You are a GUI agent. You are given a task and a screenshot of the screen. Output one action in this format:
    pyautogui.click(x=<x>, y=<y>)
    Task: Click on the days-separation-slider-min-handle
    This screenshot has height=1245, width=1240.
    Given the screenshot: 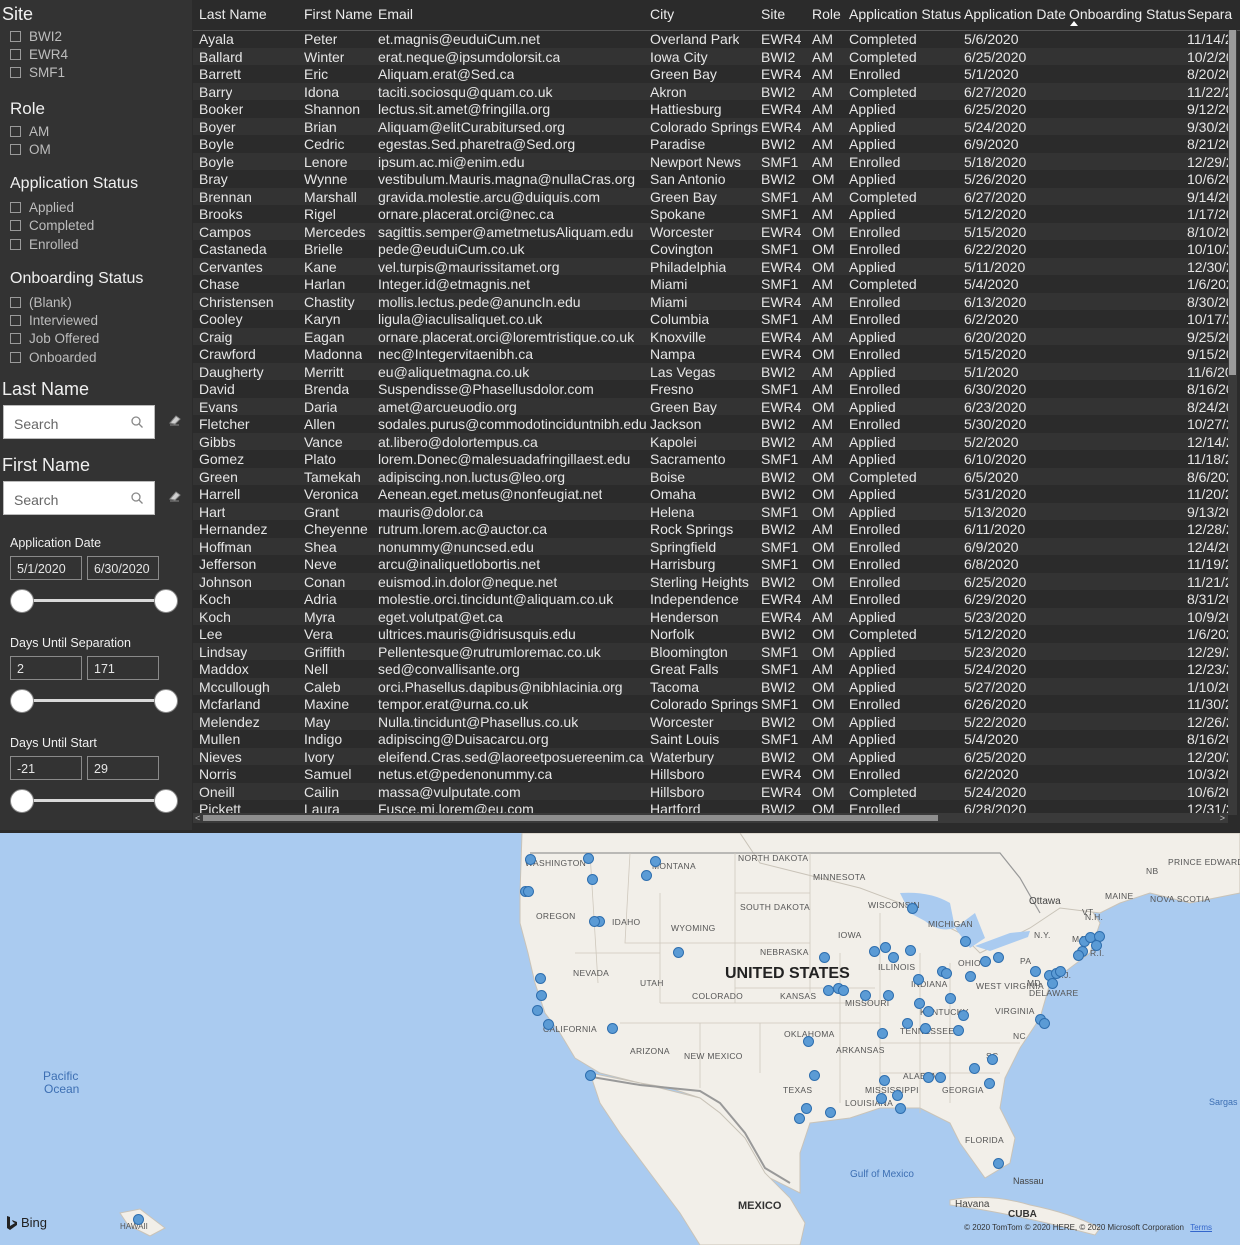 What is the action you would take?
    pyautogui.click(x=22, y=701)
    